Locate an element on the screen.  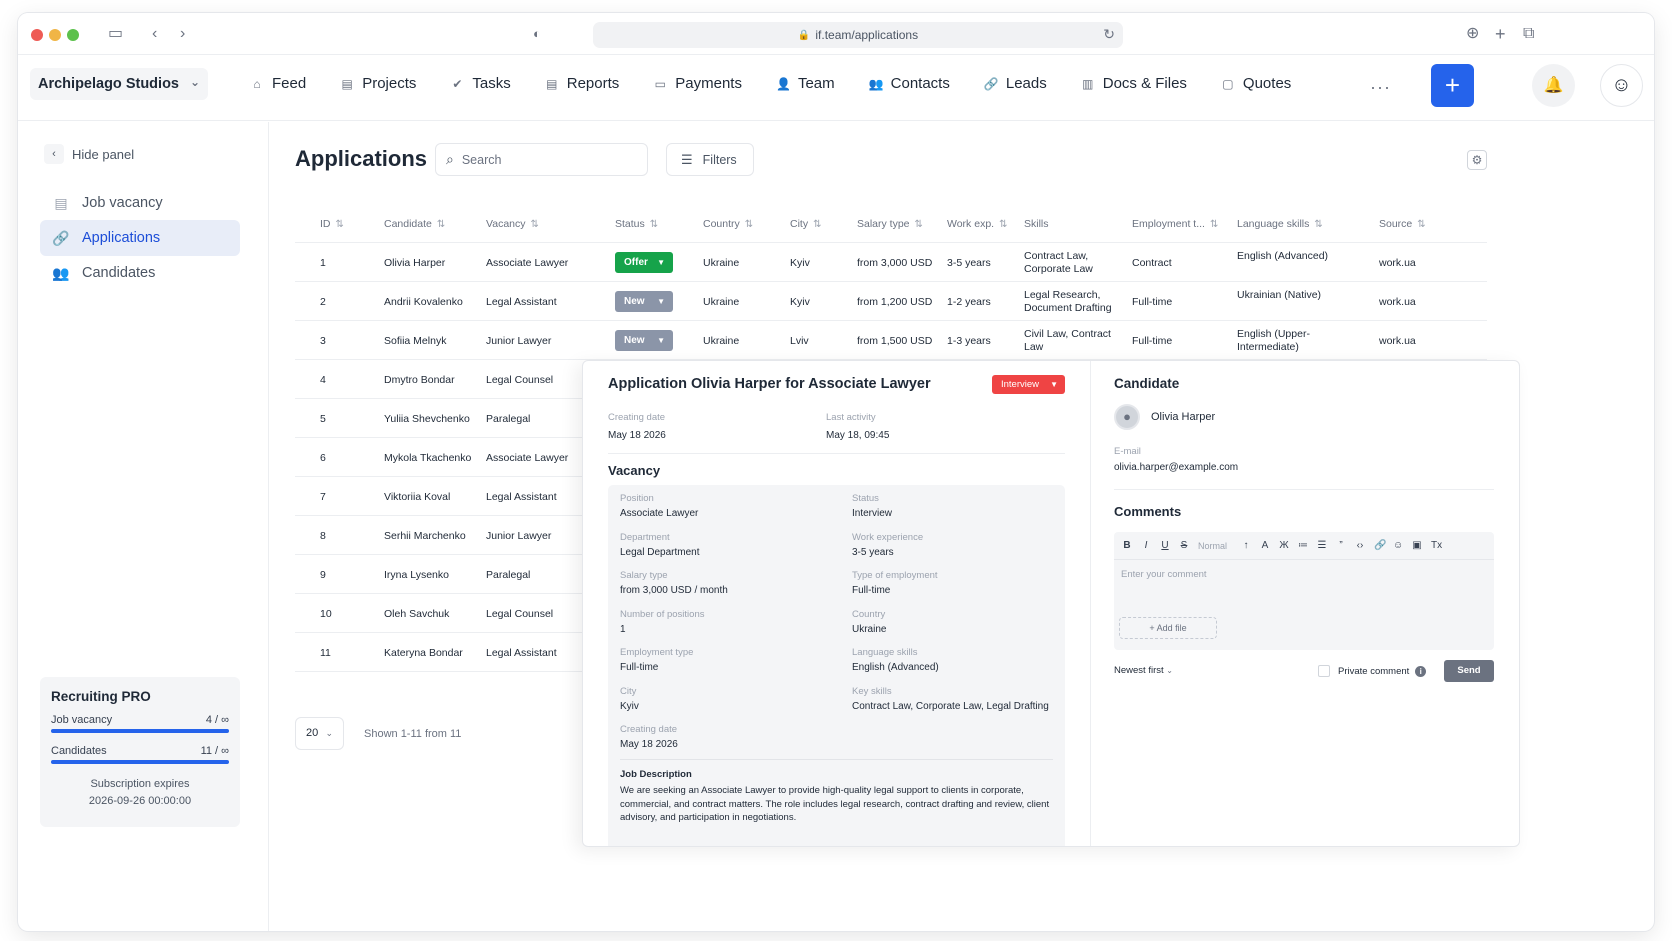
ordered-list-icon: ≔ is located at coordinates (1303, 545).